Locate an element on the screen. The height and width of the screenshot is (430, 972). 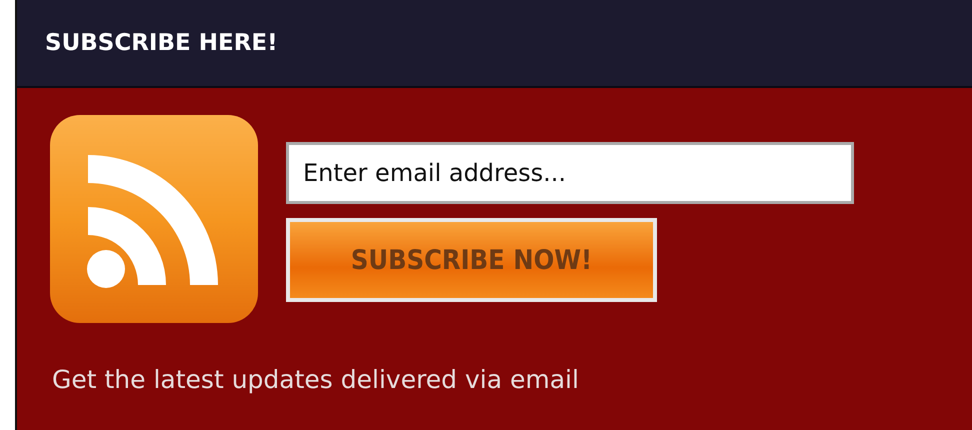
subscribe-button: SUBSCRIBE NOW! is located at coordinates (471, 260).